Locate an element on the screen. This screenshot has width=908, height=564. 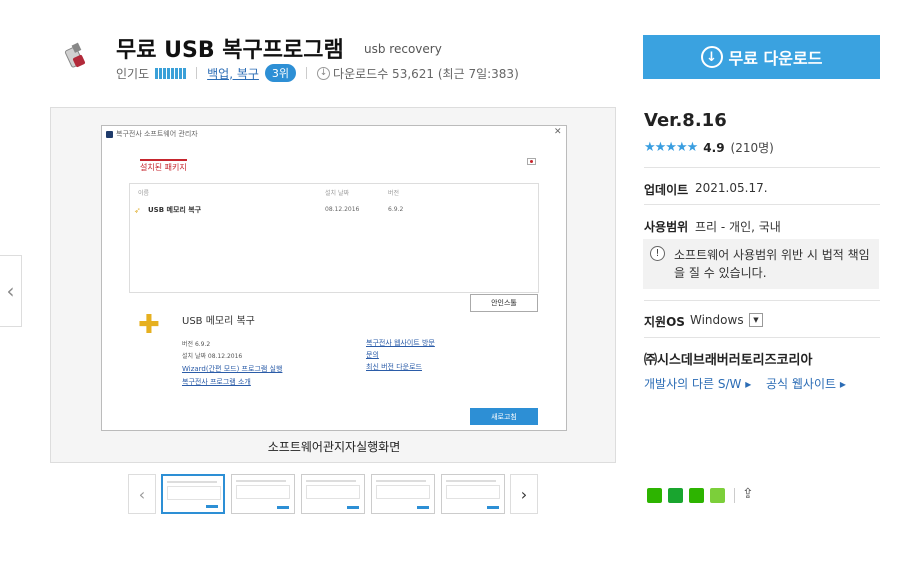
app-name: USB 메모리 복구 is located at coordinates (218, 321).